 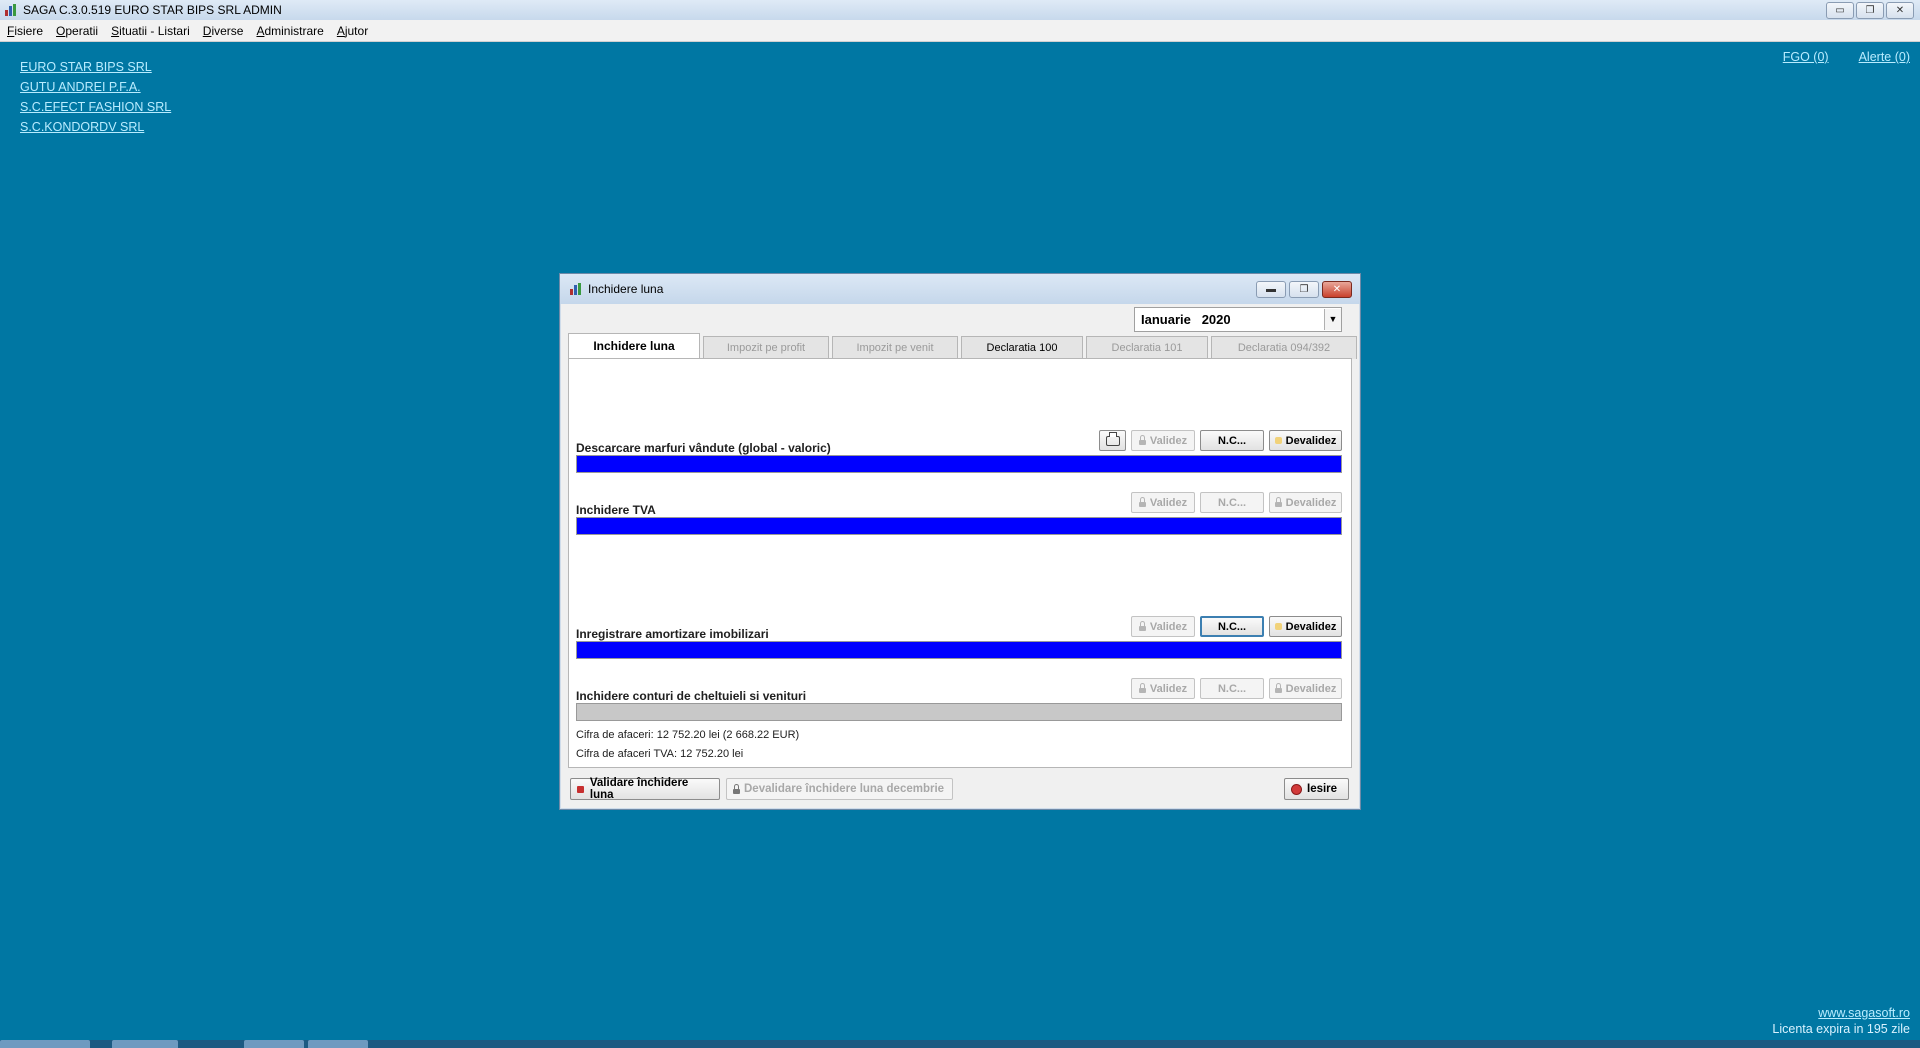 What do you see at coordinates (95, 67) in the screenshot?
I see `company-link: EURO STAR BIPS SRL` at bounding box center [95, 67].